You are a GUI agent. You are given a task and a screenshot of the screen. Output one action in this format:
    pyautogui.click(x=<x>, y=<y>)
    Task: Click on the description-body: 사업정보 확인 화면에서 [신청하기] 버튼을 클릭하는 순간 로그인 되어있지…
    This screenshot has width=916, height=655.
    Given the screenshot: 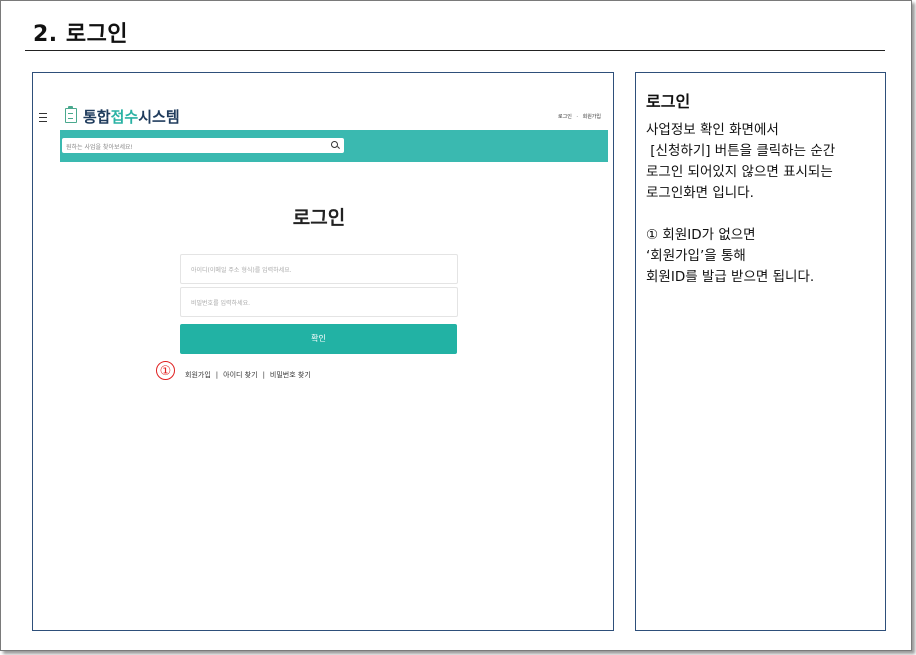 What is the action you would take?
    pyautogui.click(x=764, y=204)
    